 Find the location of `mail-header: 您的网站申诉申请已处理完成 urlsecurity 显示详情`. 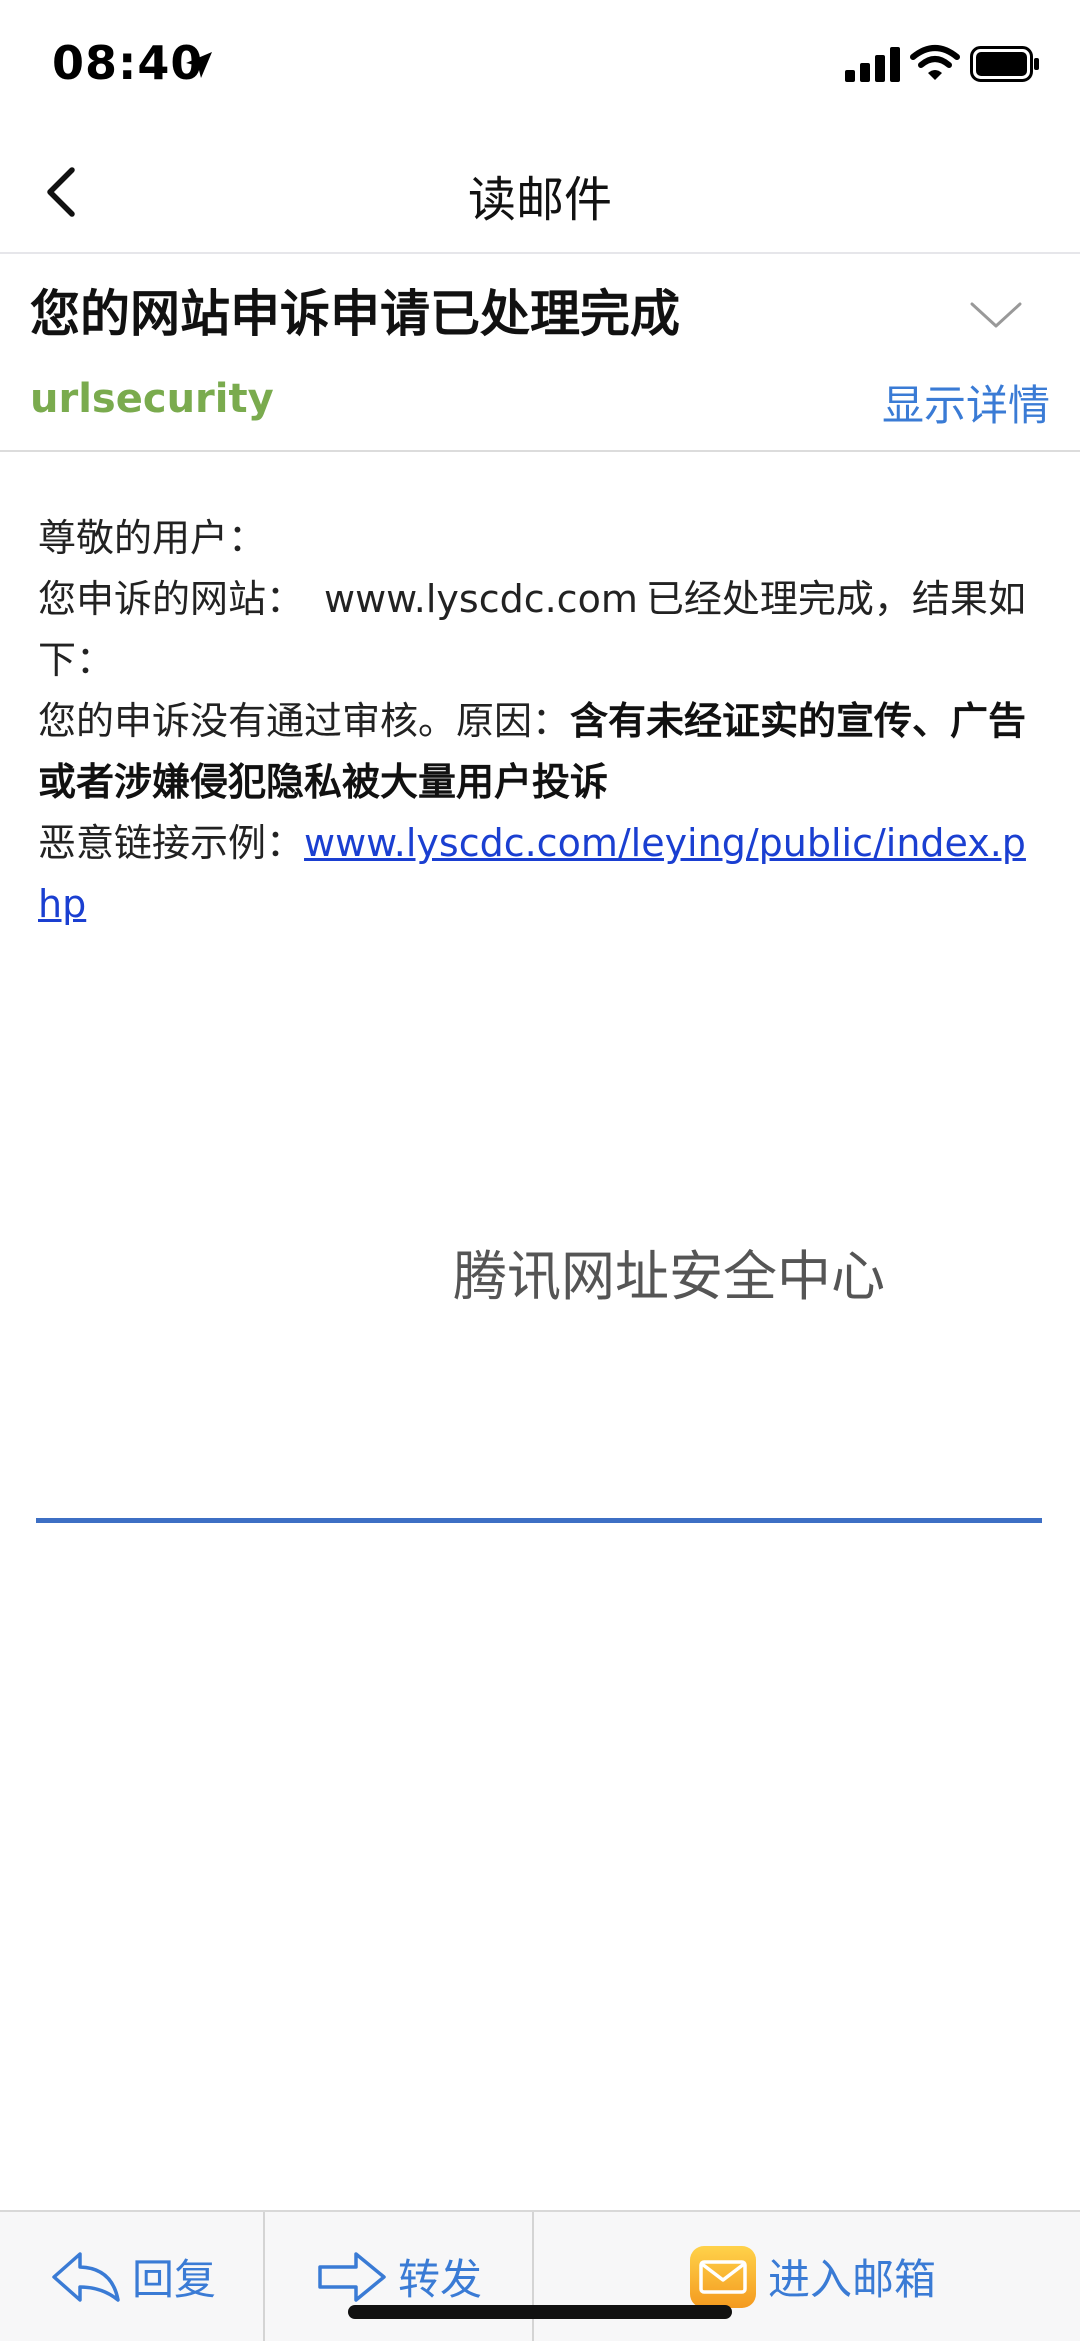

mail-header: 您的网站申诉申请已处理完成 urlsecurity 显示详情 is located at coordinates (540, 353).